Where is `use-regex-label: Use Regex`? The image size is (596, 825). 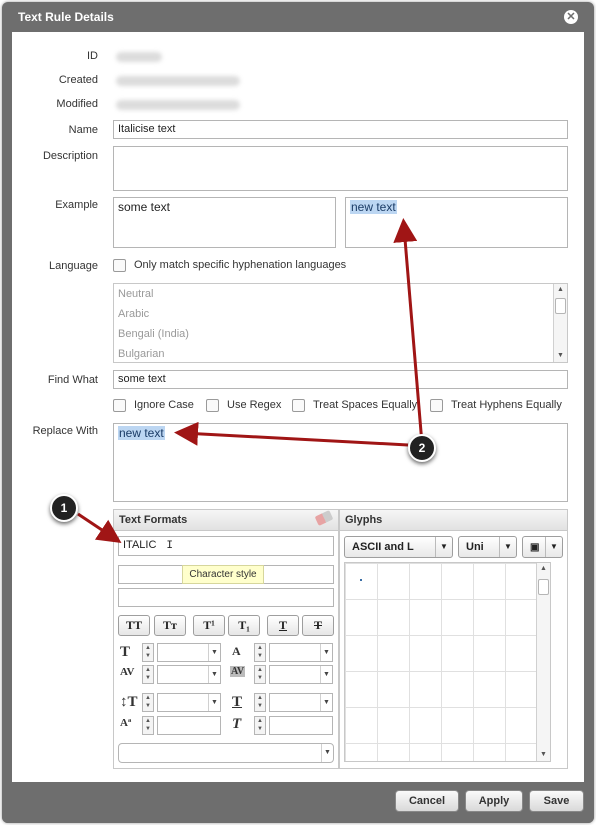
use-regex-label: Use Regex is located at coordinates (254, 405).